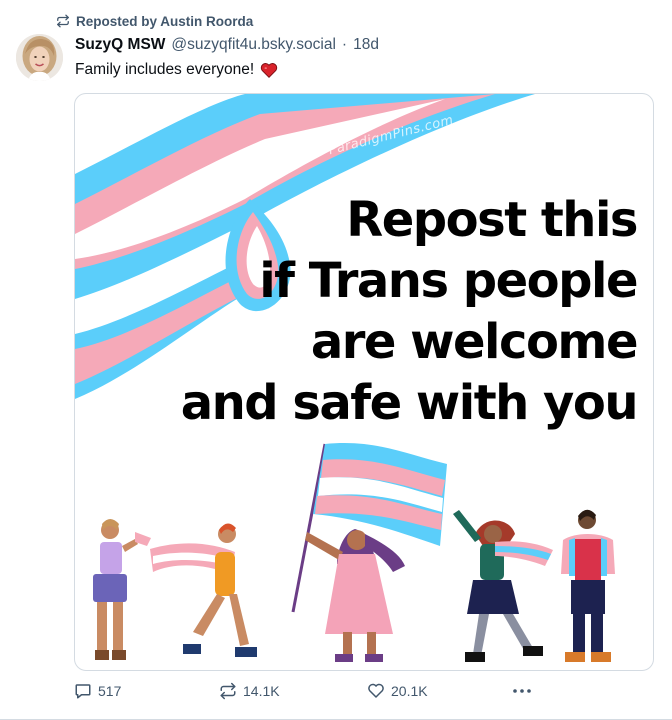  Describe the element at coordinates (363, 692) in the screenshot. I see `post-actions: 517 14.1K 20.1K` at that location.